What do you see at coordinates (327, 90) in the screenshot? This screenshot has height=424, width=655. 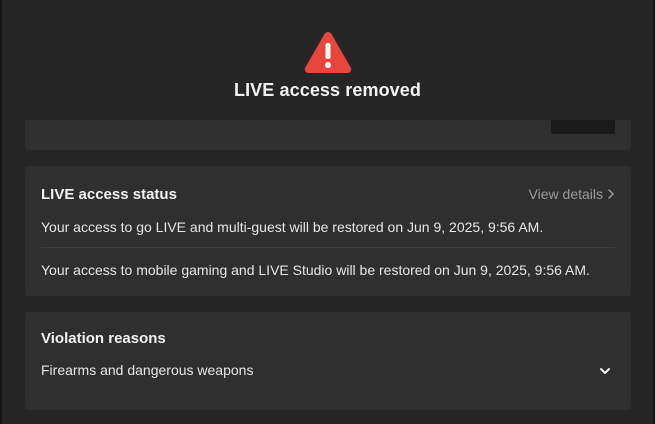 I see `page-title: LIVE access removed` at bounding box center [327, 90].